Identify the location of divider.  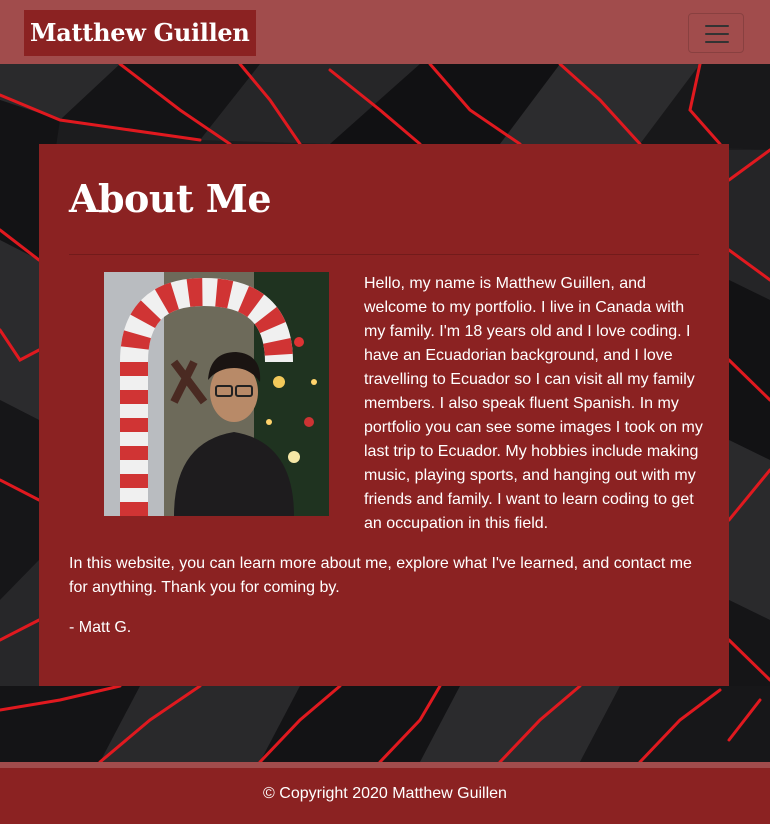
(384, 254).